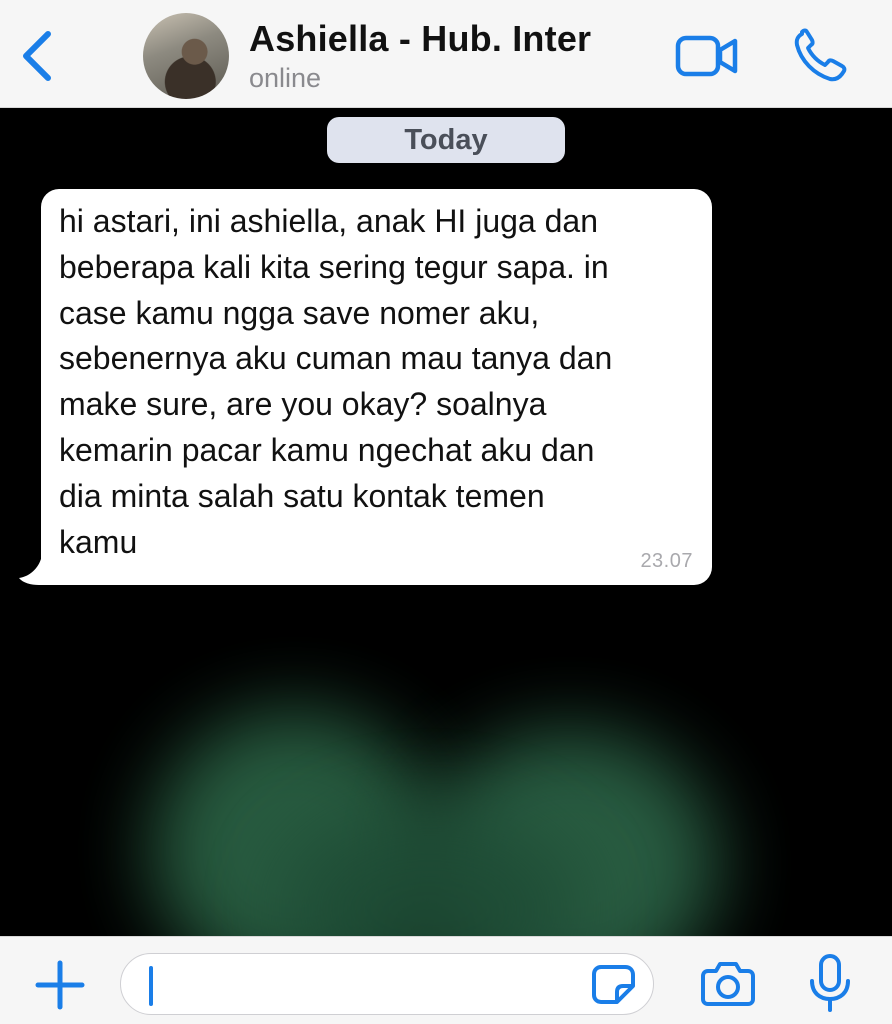 The width and height of the screenshot is (892, 1024). What do you see at coordinates (186, 56) in the screenshot?
I see `avatar` at bounding box center [186, 56].